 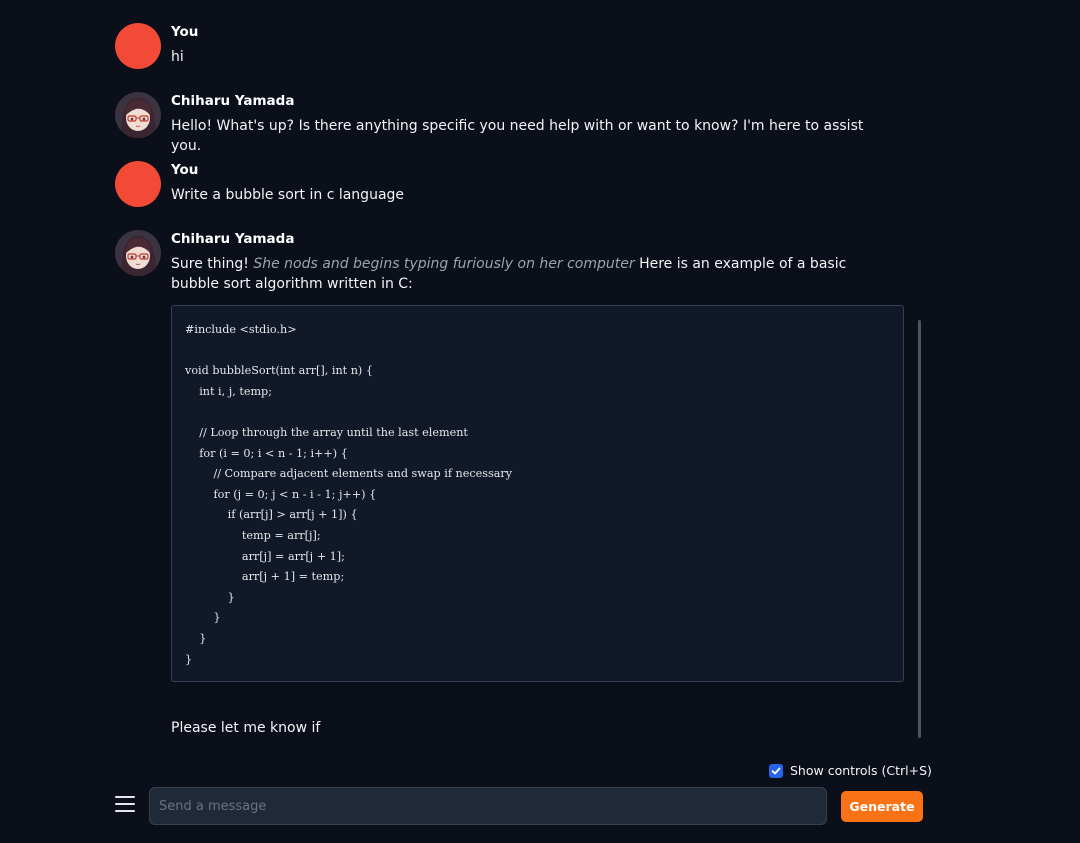 What do you see at coordinates (210, 264) in the screenshot?
I see `message-text-start: Sure thing!` at bounding box center [210, 264].